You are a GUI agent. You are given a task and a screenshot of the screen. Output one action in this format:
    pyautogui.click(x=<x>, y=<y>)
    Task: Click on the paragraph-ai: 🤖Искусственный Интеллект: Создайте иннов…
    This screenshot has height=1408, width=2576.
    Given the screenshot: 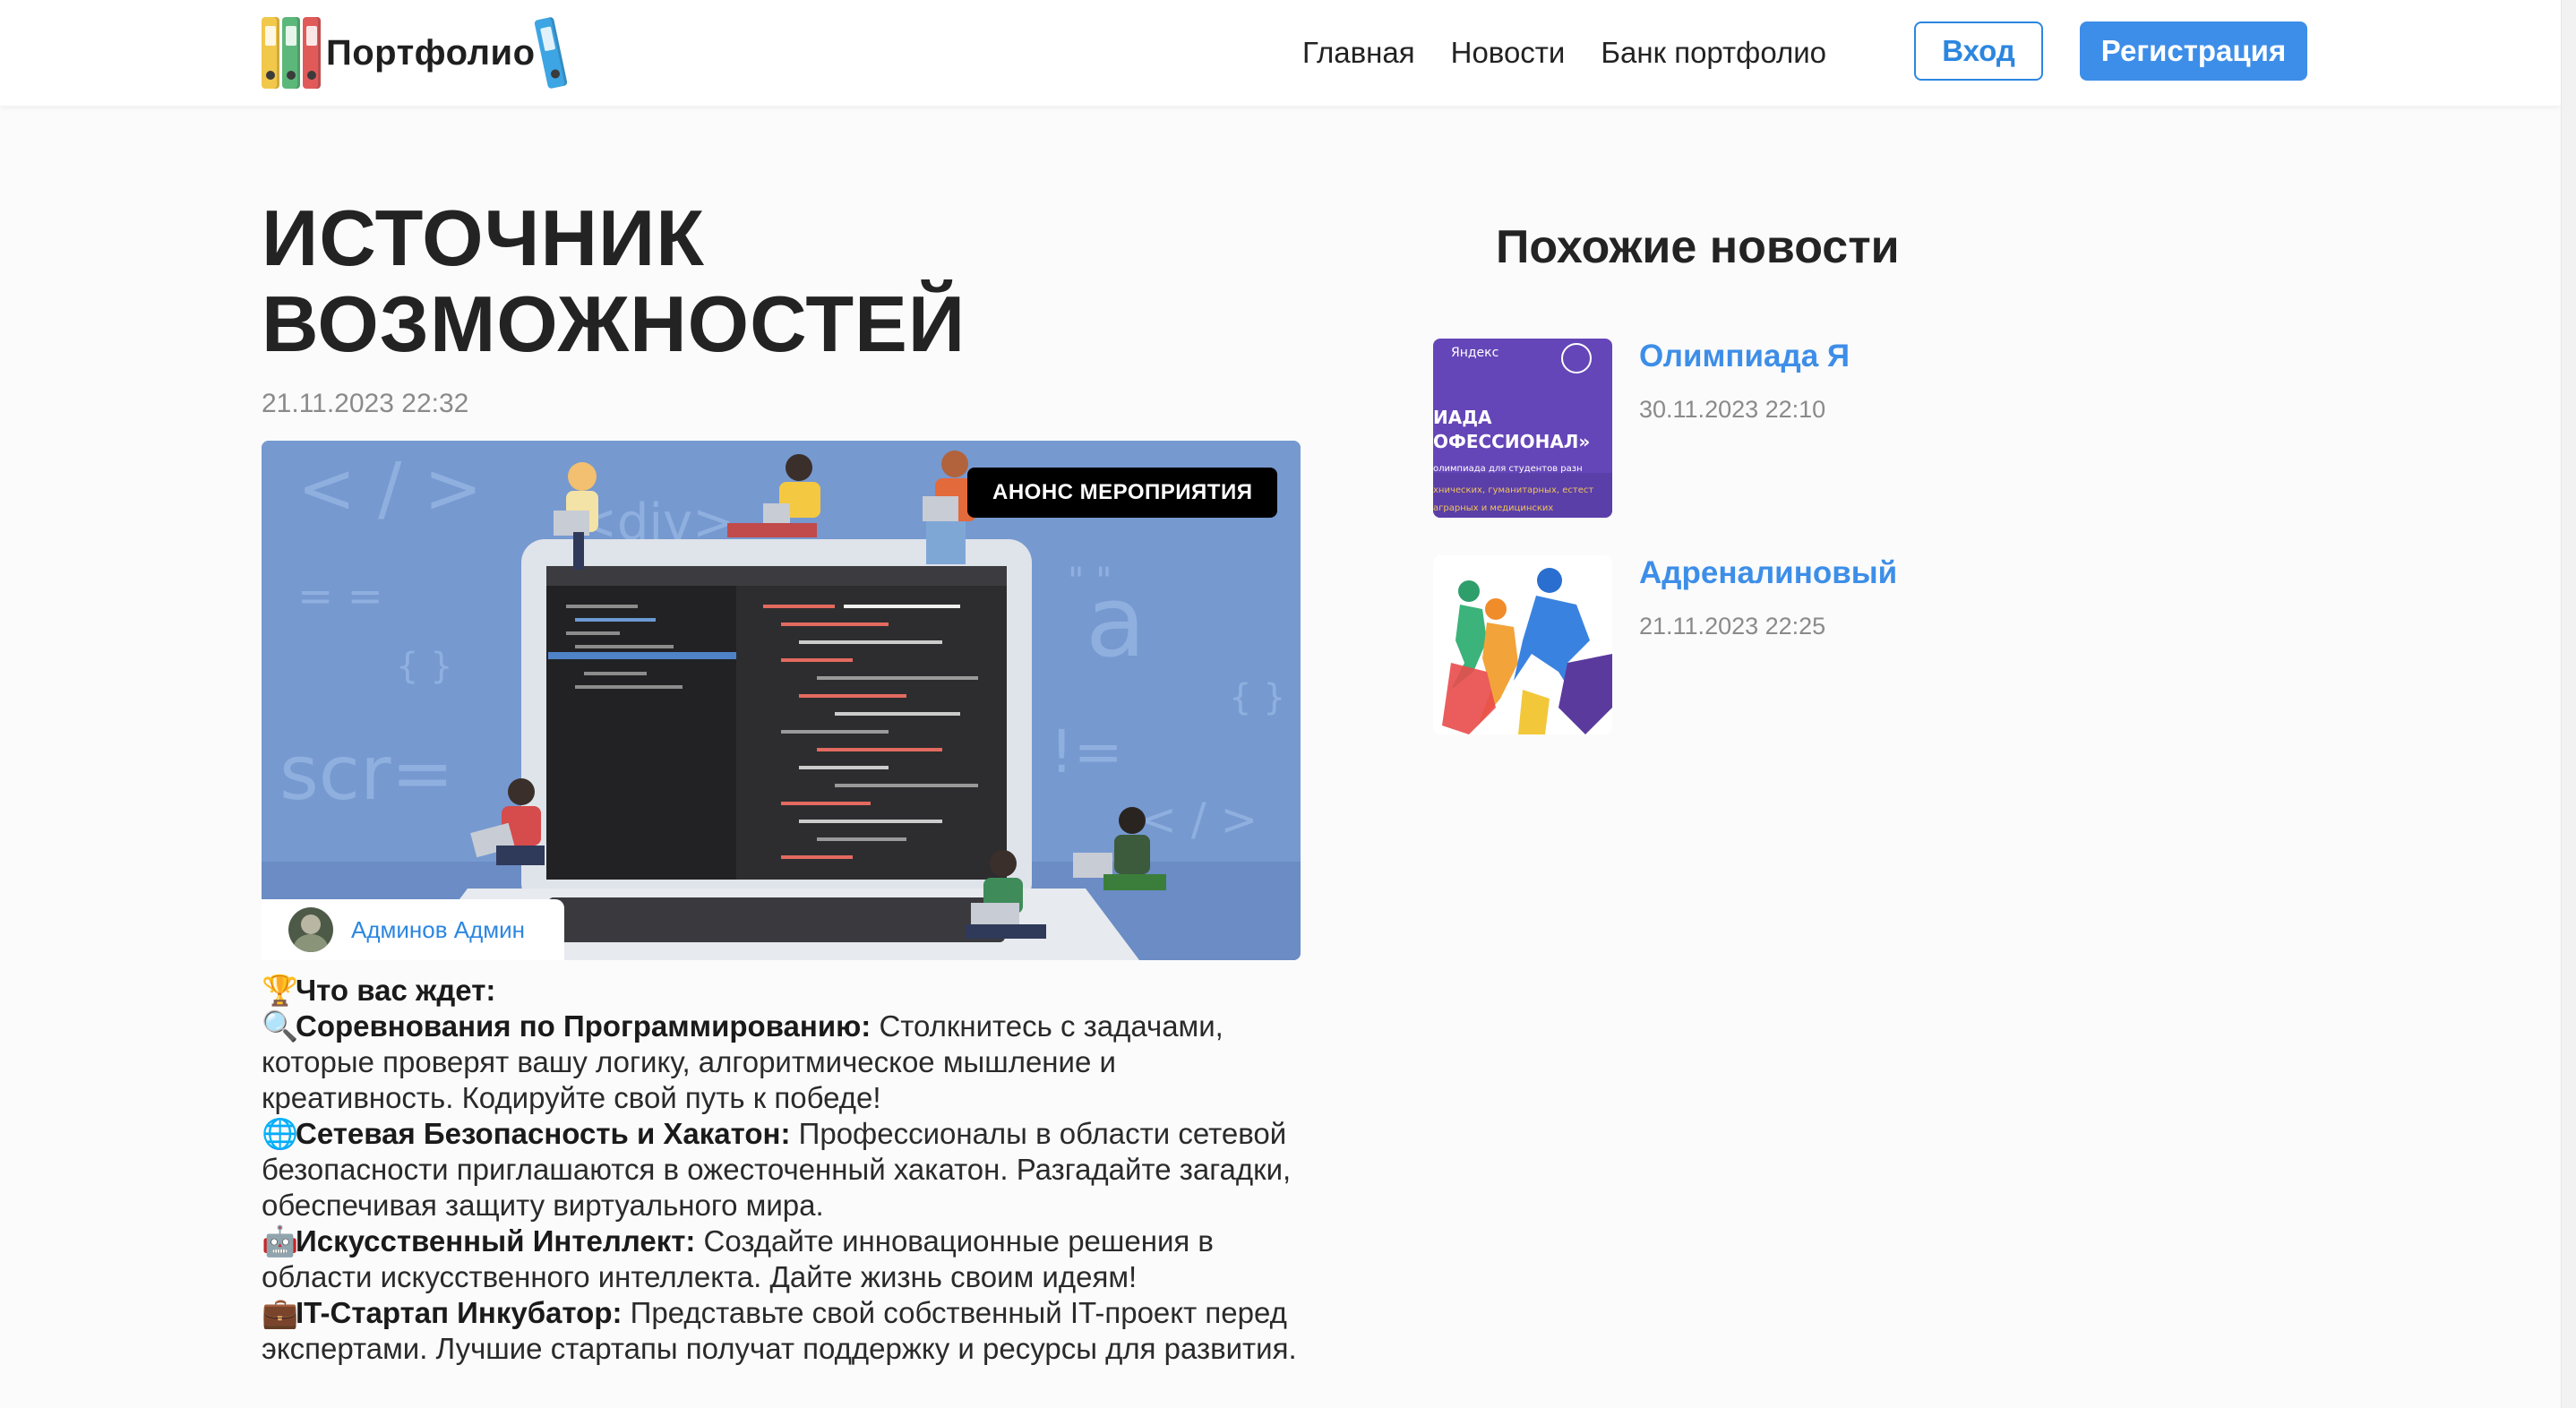 What is the action you would take?
    pyautogui.click(x=738, y=1258)
    